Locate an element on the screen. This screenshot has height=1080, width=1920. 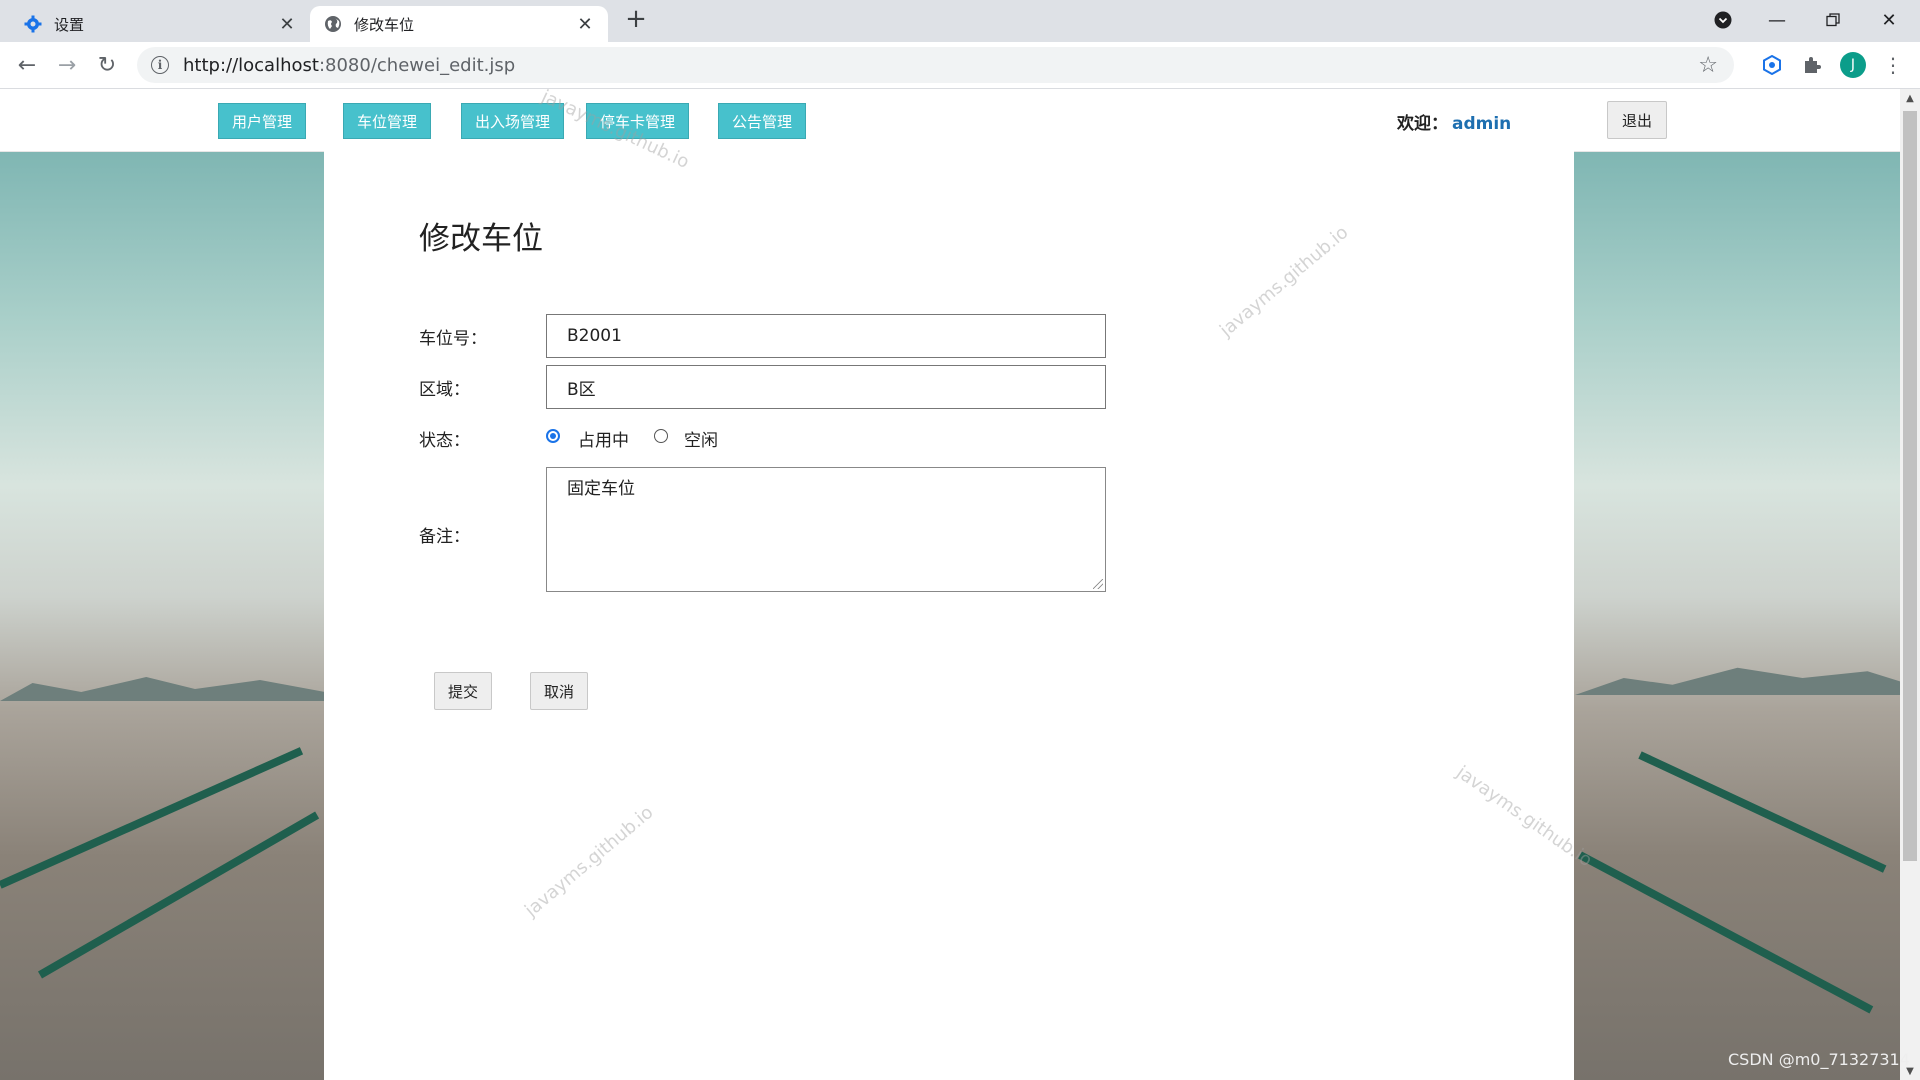
back-button: ← is located at coordinates (27, 65).